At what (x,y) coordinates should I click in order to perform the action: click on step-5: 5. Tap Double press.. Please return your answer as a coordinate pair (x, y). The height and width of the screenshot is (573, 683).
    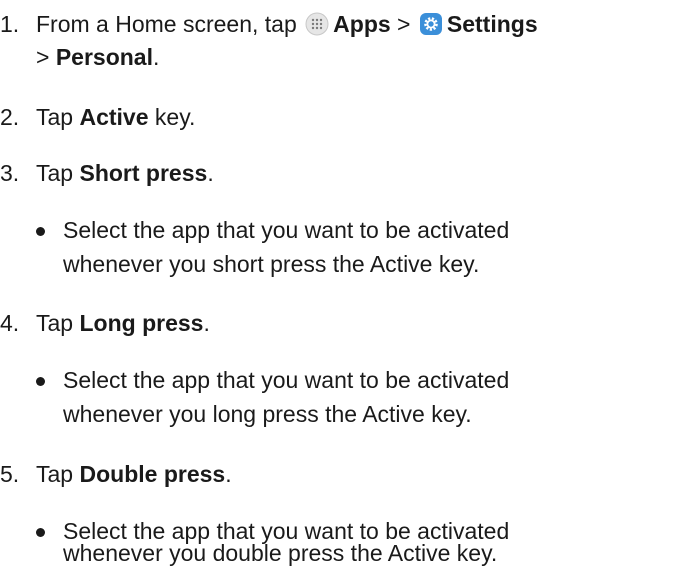
    Looking at the image, I should click on (116, 474).